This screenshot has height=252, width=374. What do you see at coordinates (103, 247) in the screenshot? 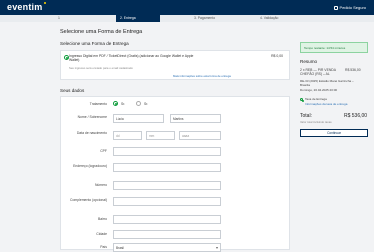
I see `country-label: País` at bounding box center [103, 247].